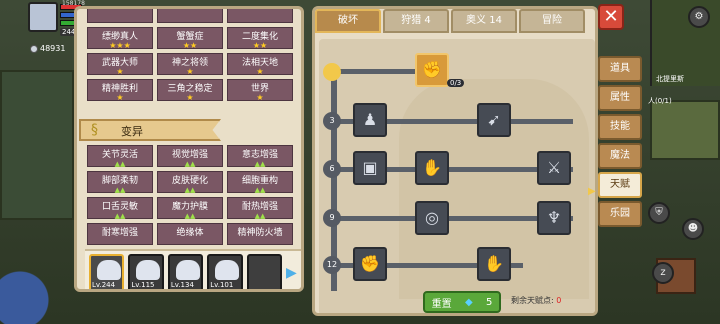  What do you see at coordinates (693, 229) in the screenshot?
I see `pet-icon: ☻` at bounding box center [693, 229].